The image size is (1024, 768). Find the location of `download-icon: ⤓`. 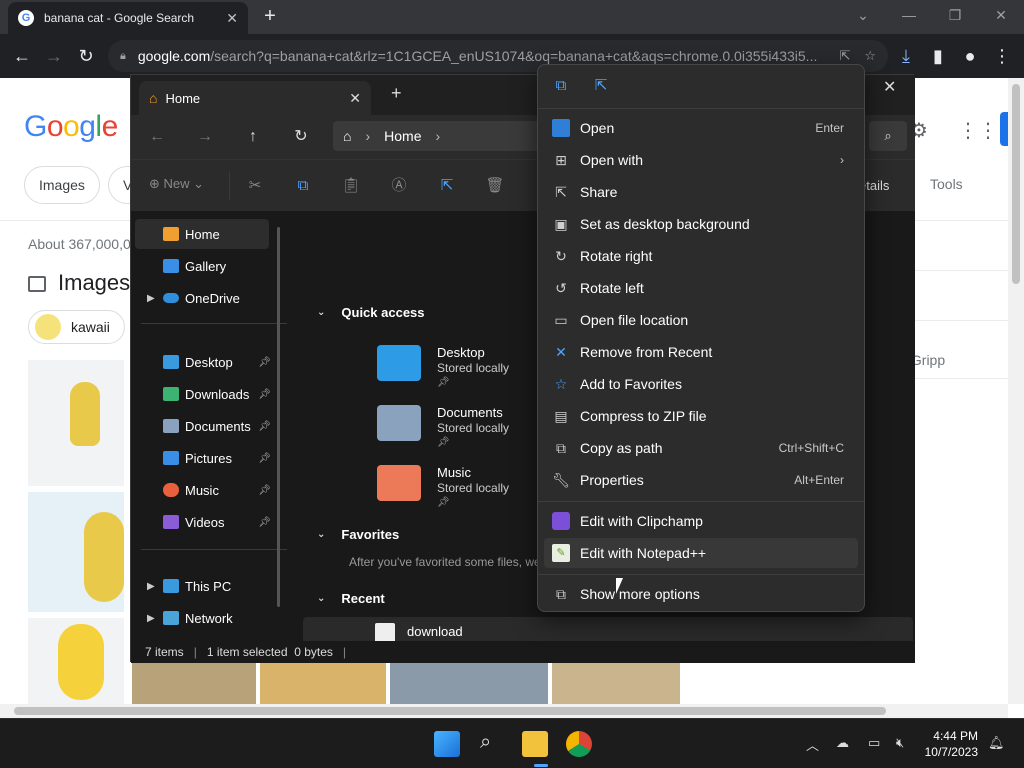

download-icon: ⤓ is located at coordinates (906, 56).